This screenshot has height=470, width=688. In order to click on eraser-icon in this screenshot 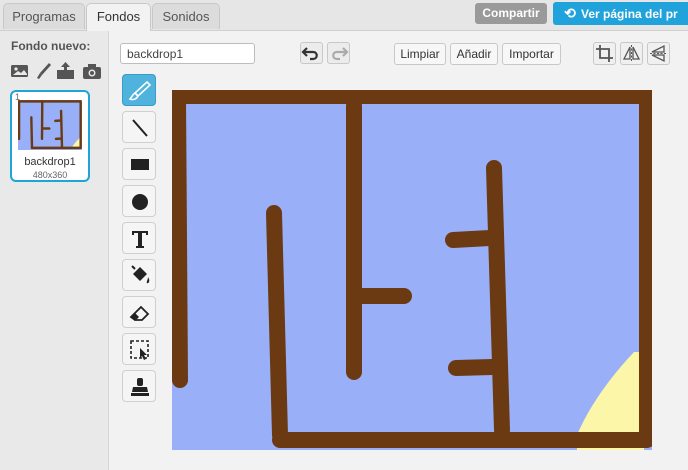, I will do `click(139, 313)`.